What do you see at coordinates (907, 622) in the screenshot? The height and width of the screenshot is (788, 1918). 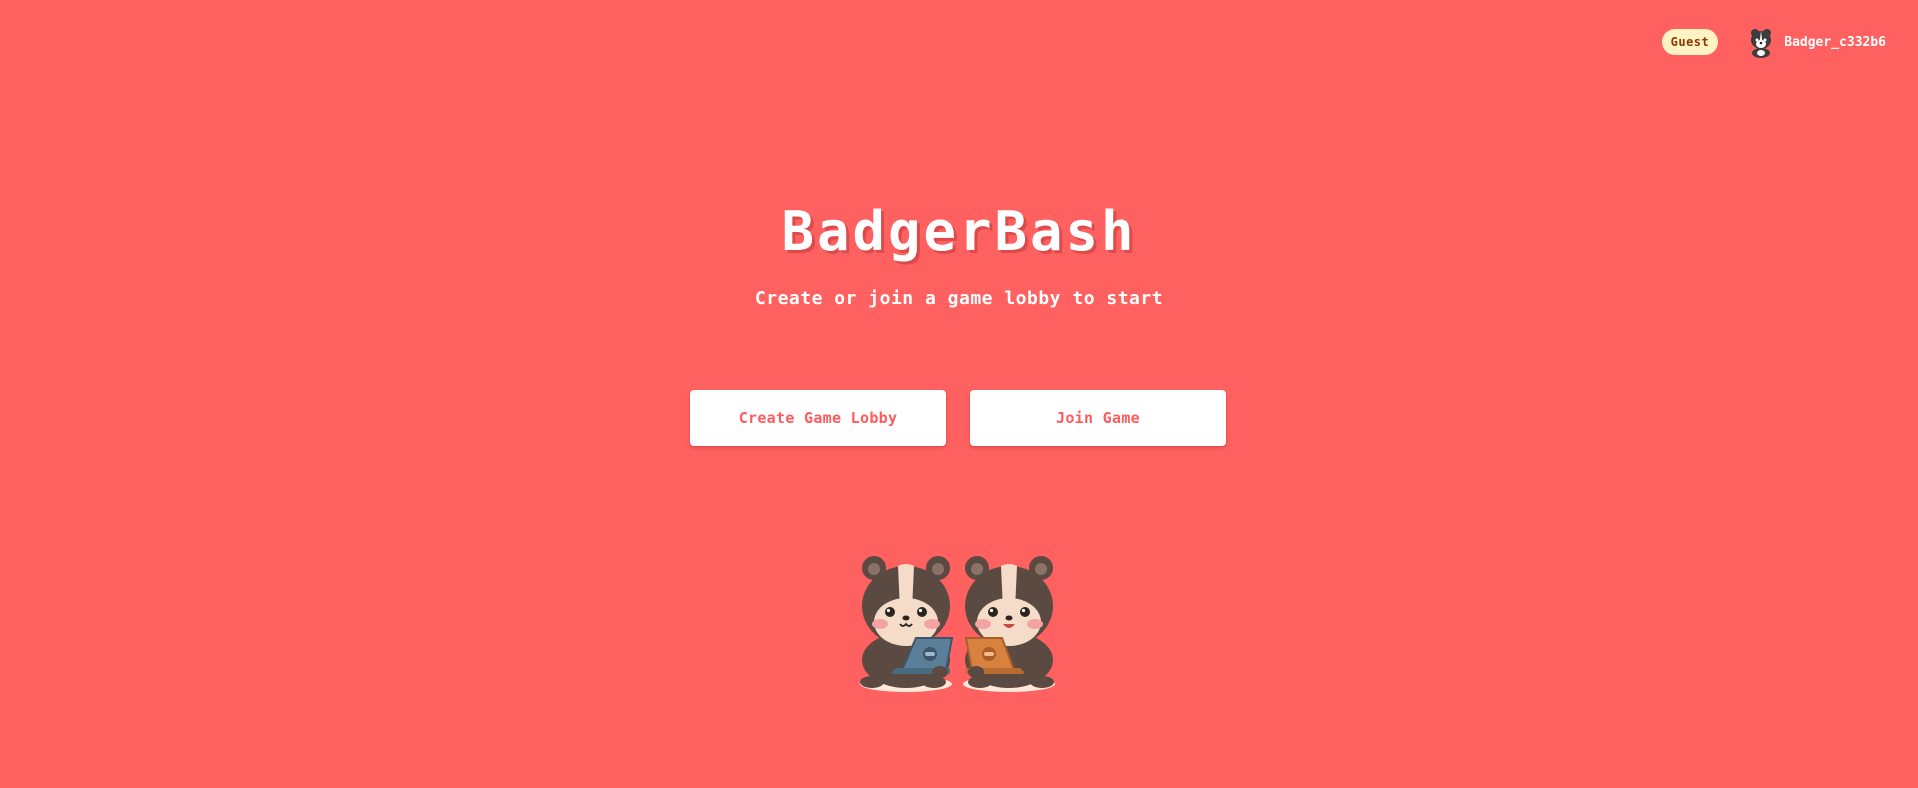 I see `left-badger` at bounding box center [907, 622].